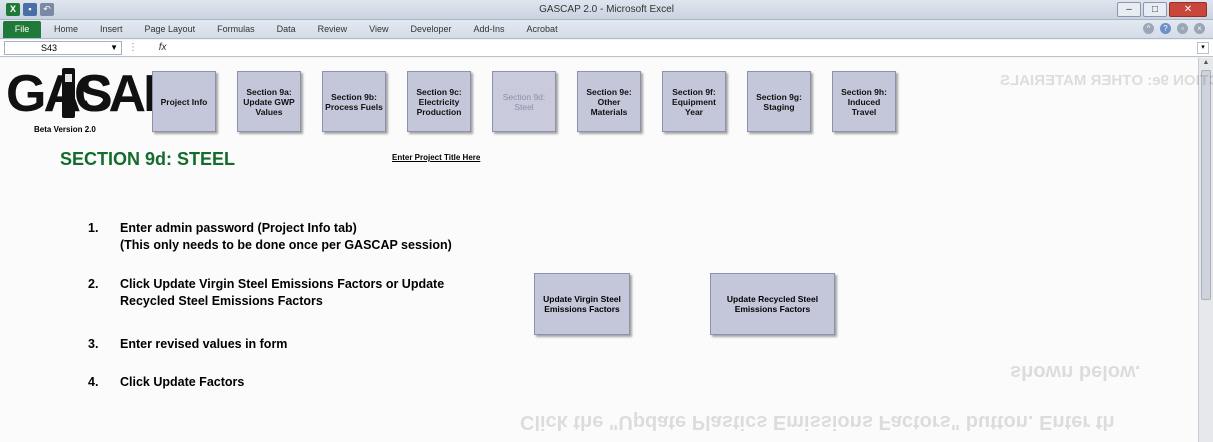 The height and width of the screenshot is (442, 1213). Describe the element at coordinates (49, 48) in the screenshot. I see `name-box-value: S43` at that location.